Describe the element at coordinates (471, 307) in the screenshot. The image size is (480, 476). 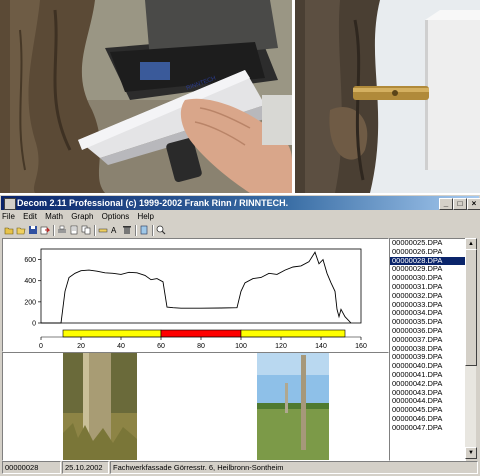
I see `scrollbar-thumb` at that location.